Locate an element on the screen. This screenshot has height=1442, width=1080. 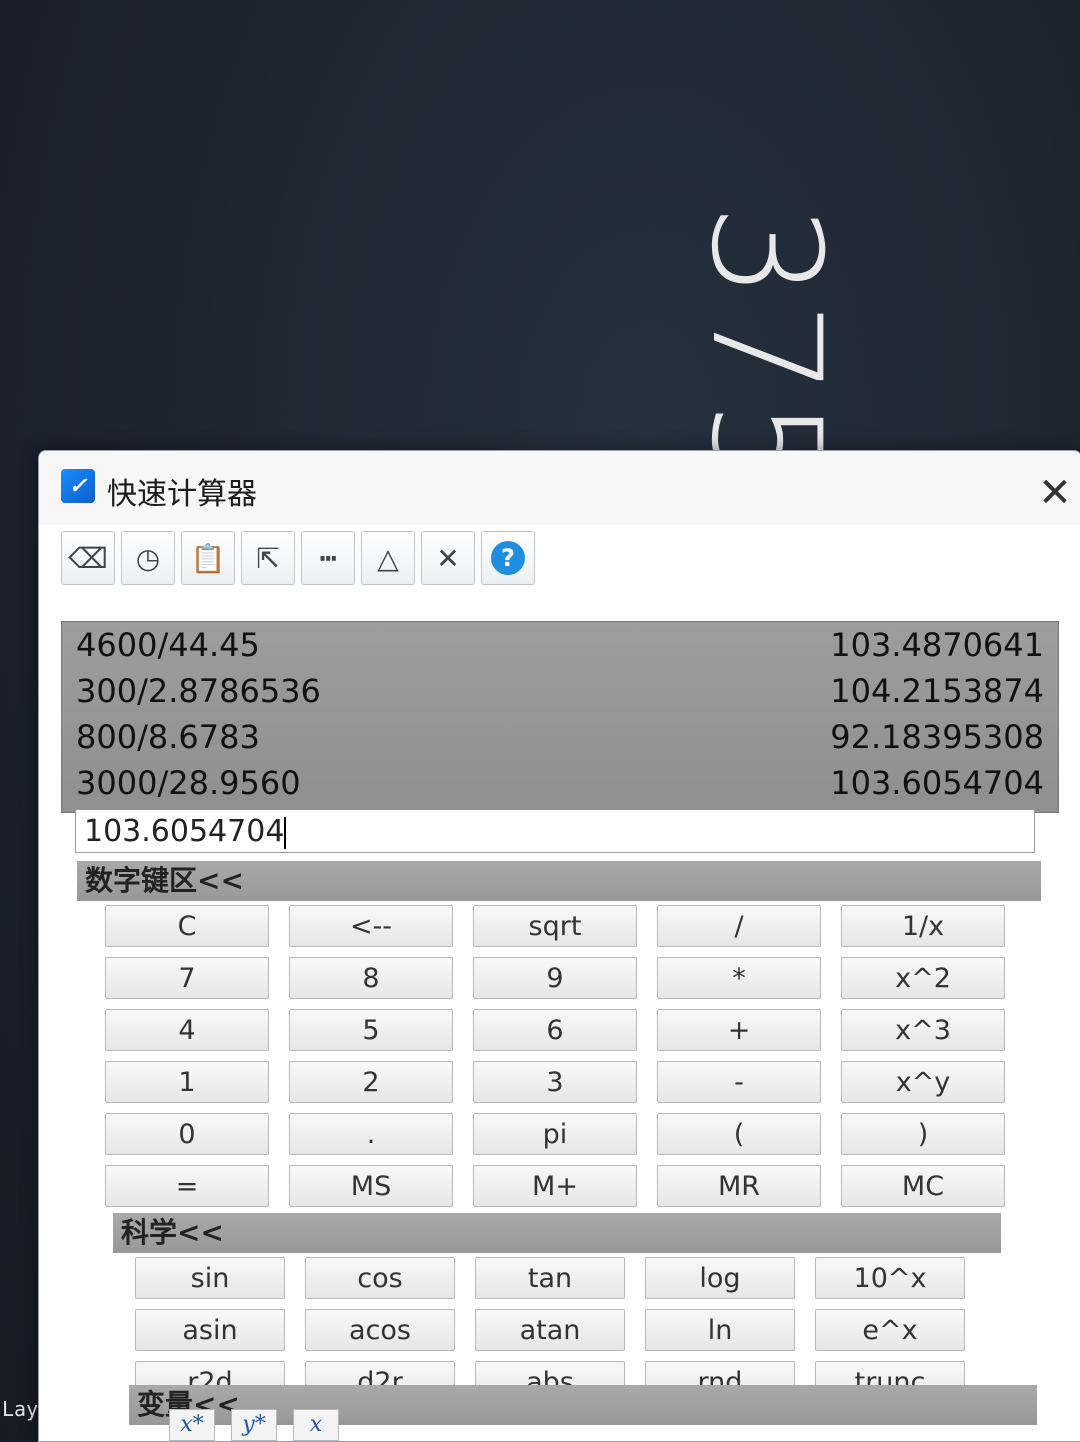
science-key: ln is located at coordinates (720, 1330).